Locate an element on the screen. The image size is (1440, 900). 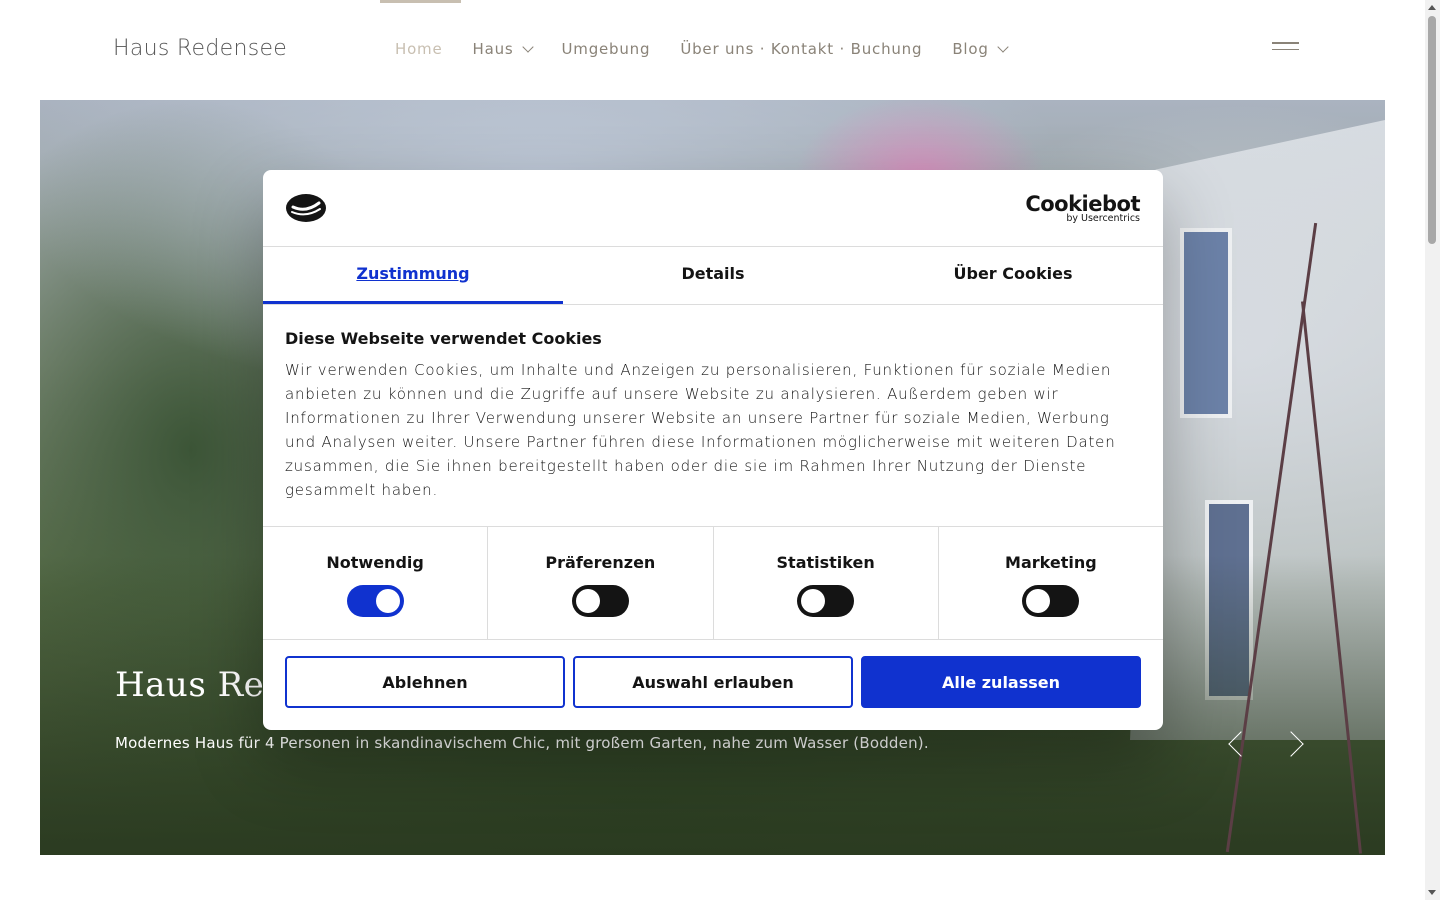
decline-button: Ablehnen is located at coordinates (425, 682).